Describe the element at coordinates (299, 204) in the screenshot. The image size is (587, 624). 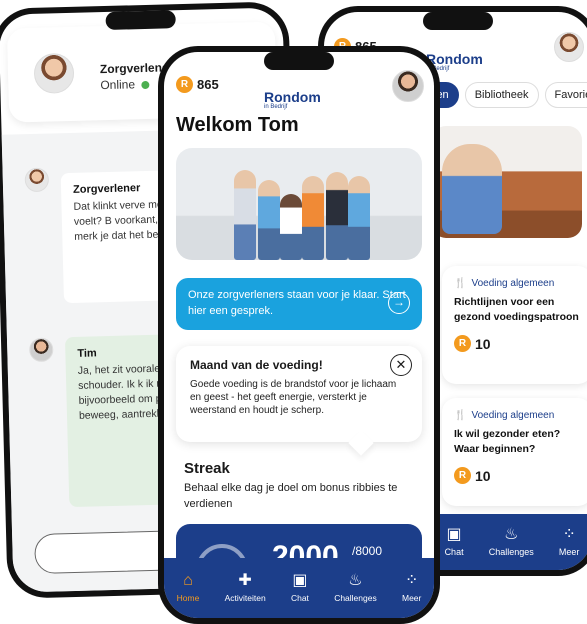
I see `team-photo` at that location.